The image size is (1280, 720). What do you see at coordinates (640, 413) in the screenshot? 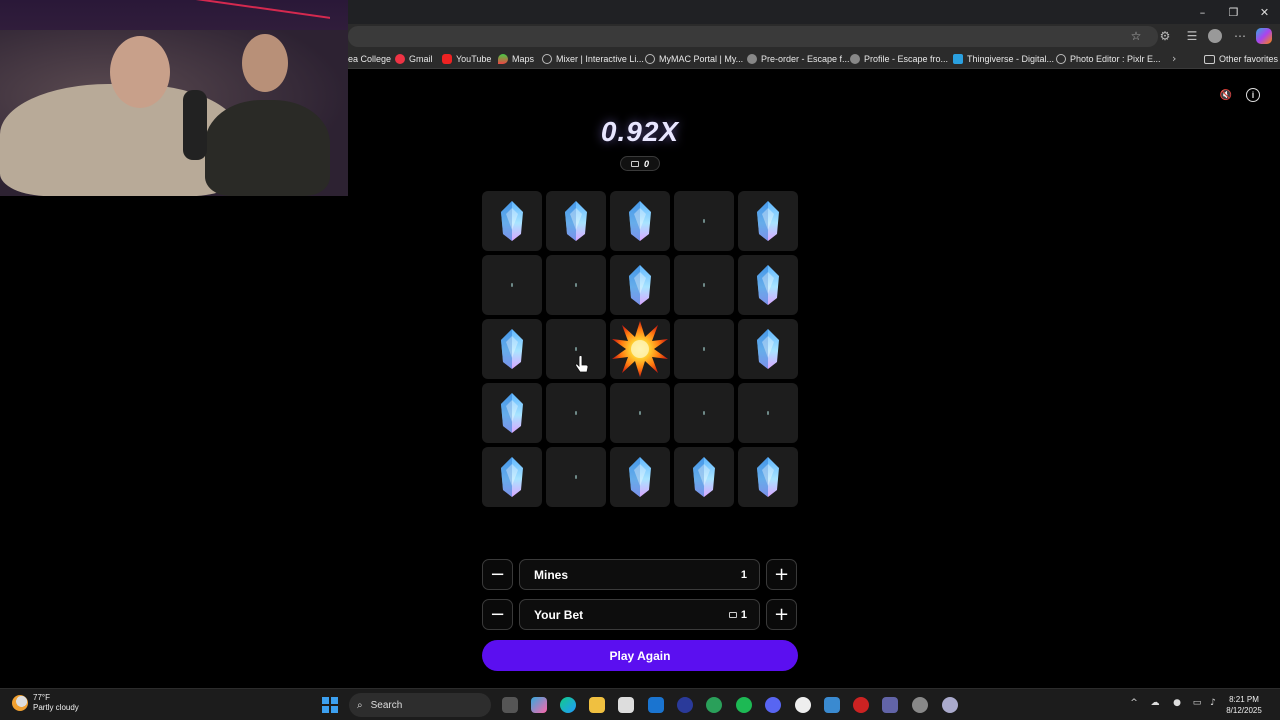
I see `tile-r4-c3-hidden` at bounding box center [640, 413].